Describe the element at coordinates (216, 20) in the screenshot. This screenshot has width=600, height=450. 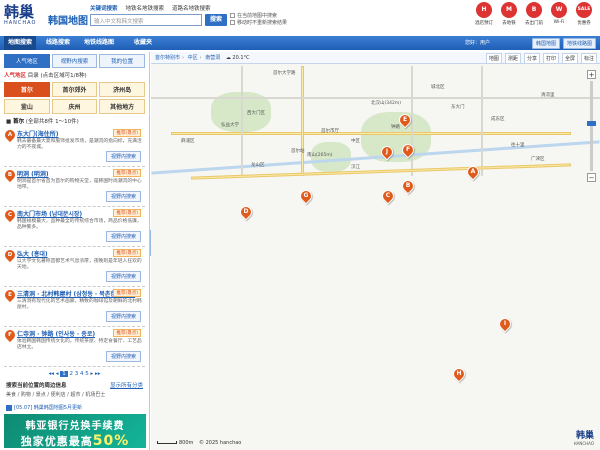
I see `search-button: 搜索` at that location.